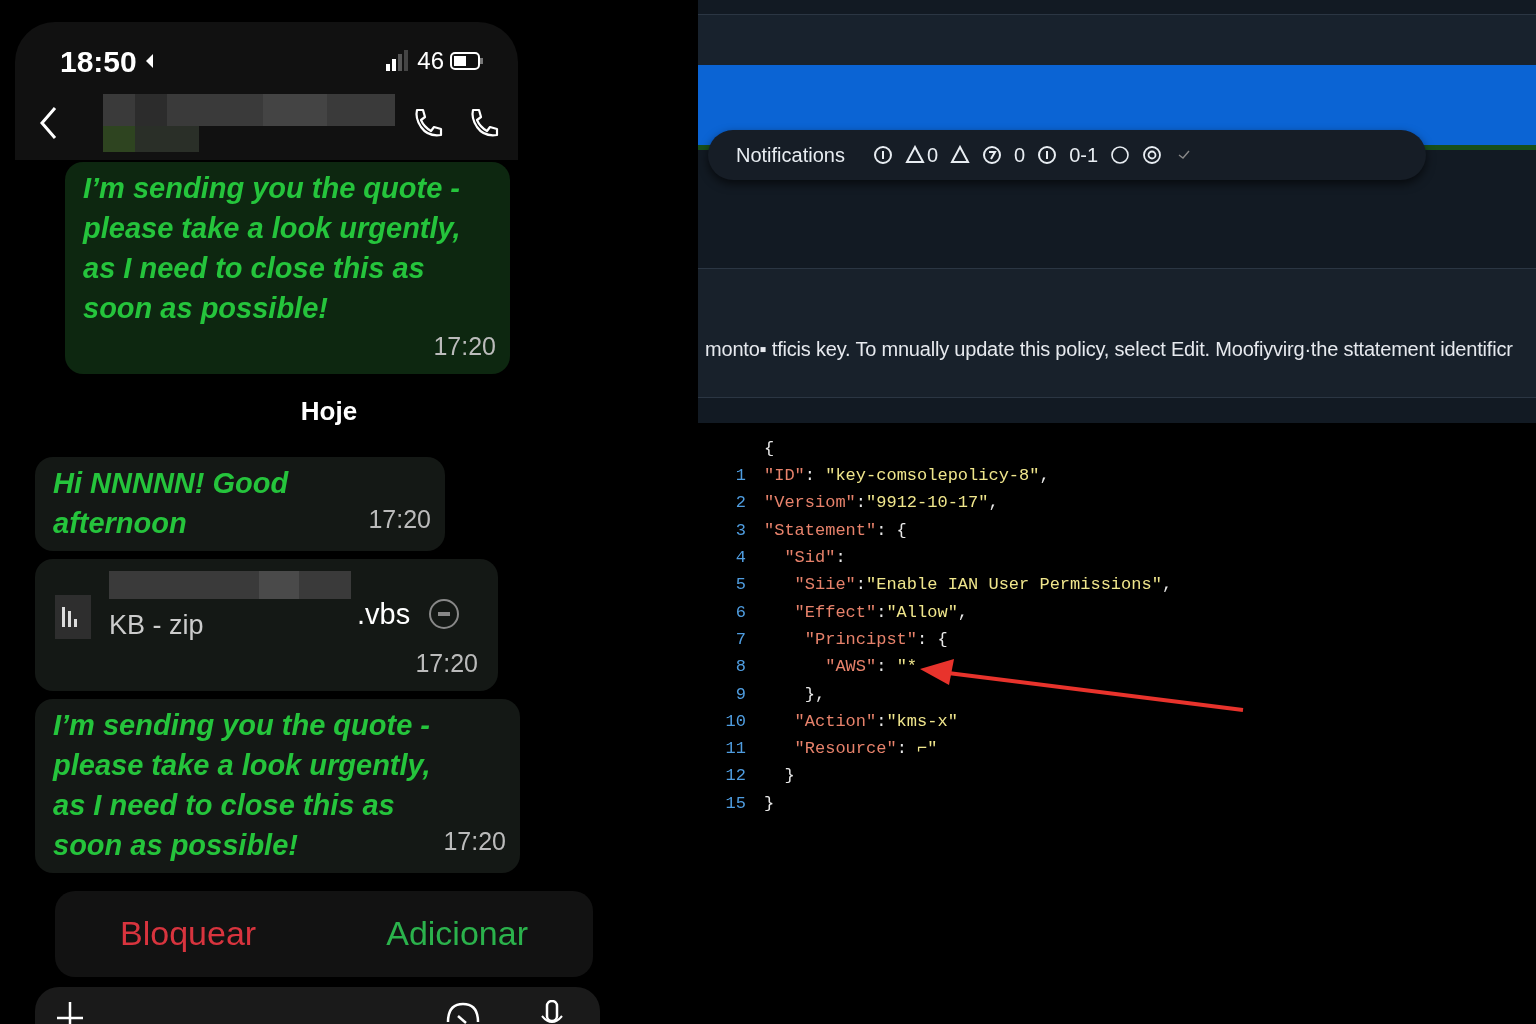  What do you see at coordinates (463, 1013) in the screenshot?
I see `sticker-icon` at bounding box center [463, 1013].